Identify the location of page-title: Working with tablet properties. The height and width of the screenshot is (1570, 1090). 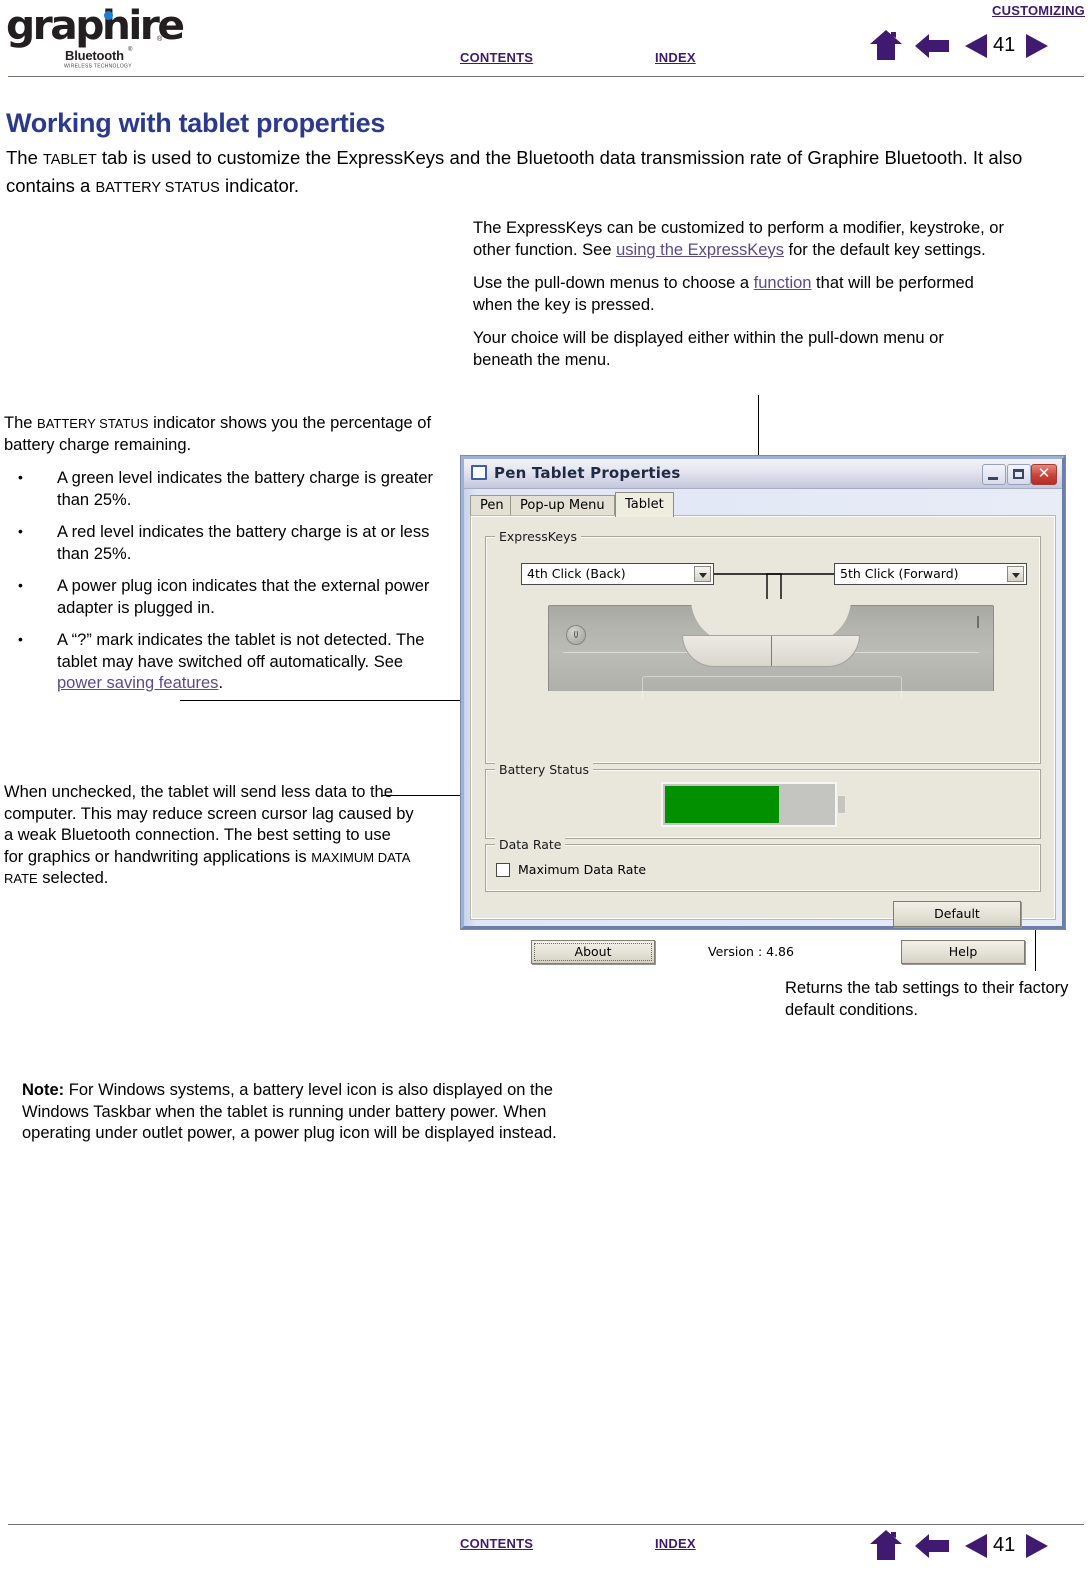
(196, 123).